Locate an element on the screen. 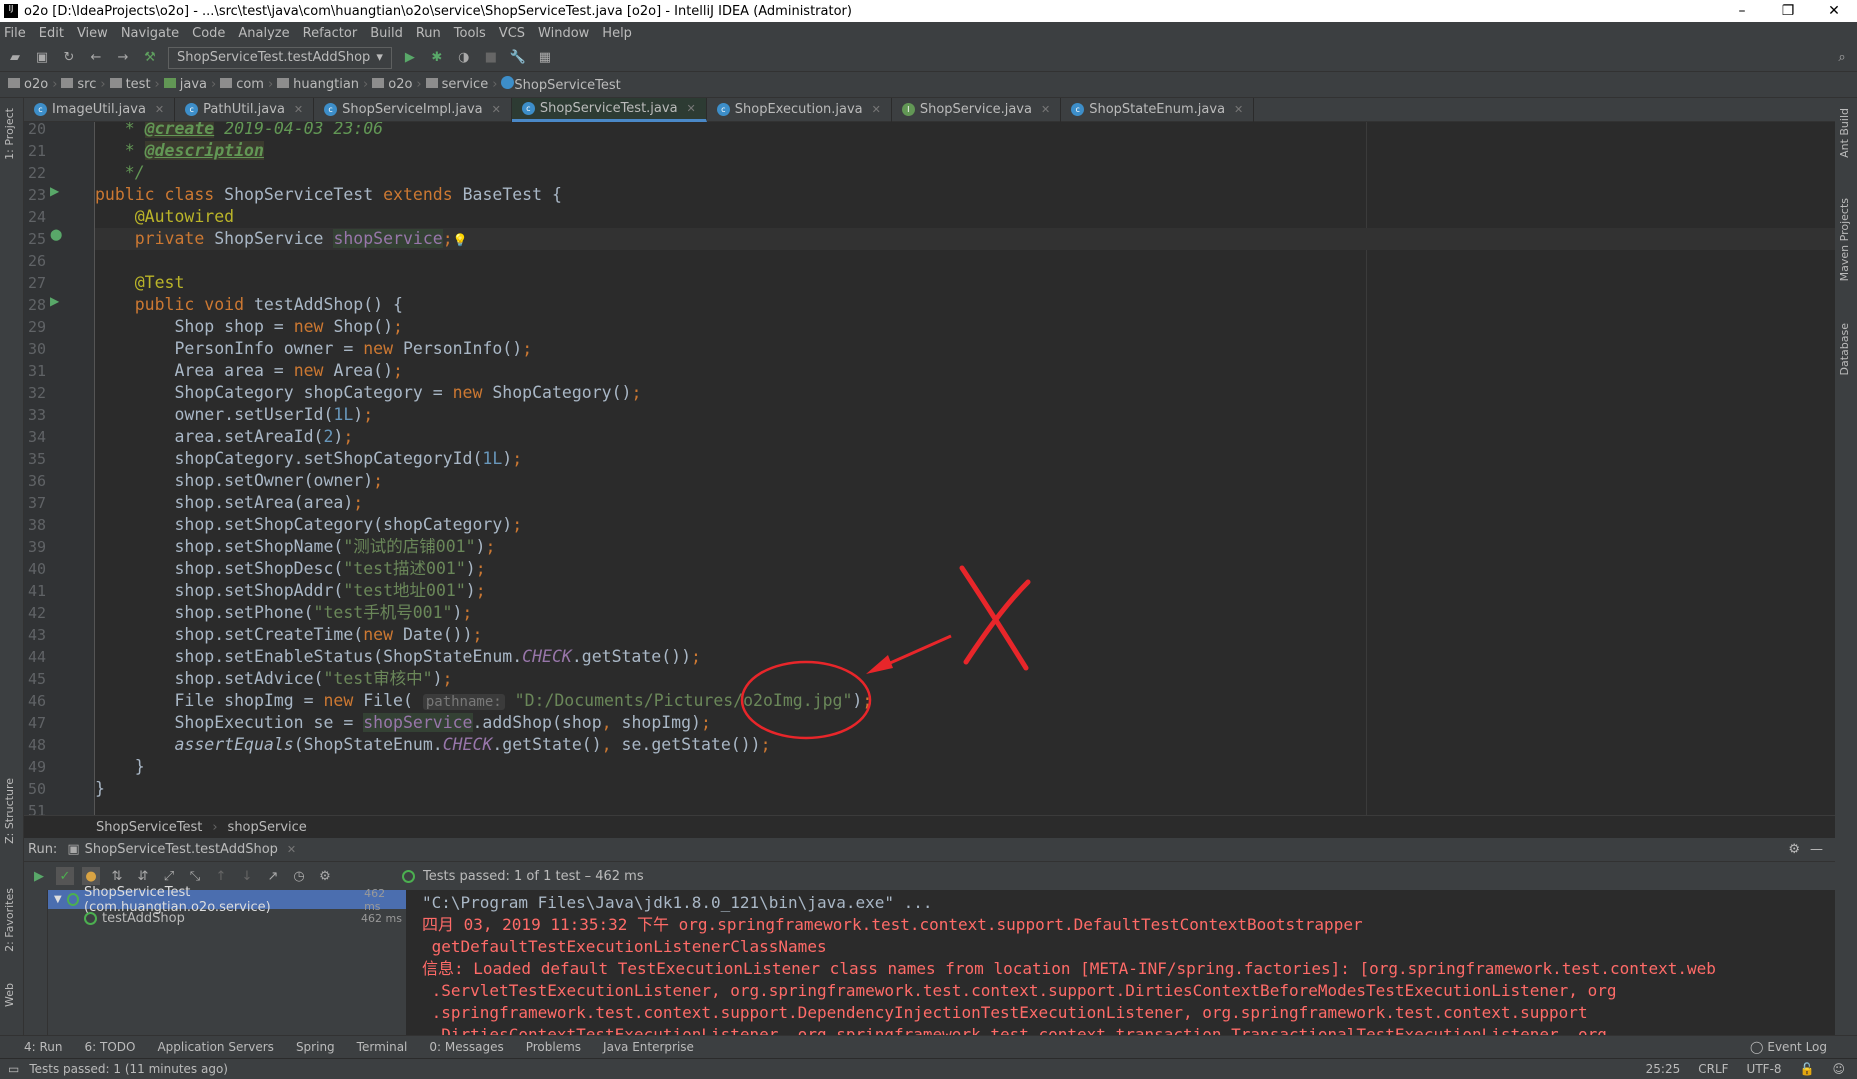  tool-window-todo: 6: TODO is located at coordinates (110, 1047).